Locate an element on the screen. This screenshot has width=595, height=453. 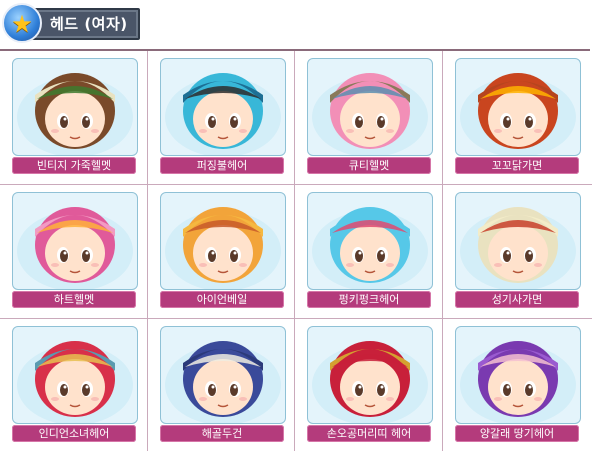
item-label: 빈티지 가죽헬멧 is located at coordinates (74, 165).